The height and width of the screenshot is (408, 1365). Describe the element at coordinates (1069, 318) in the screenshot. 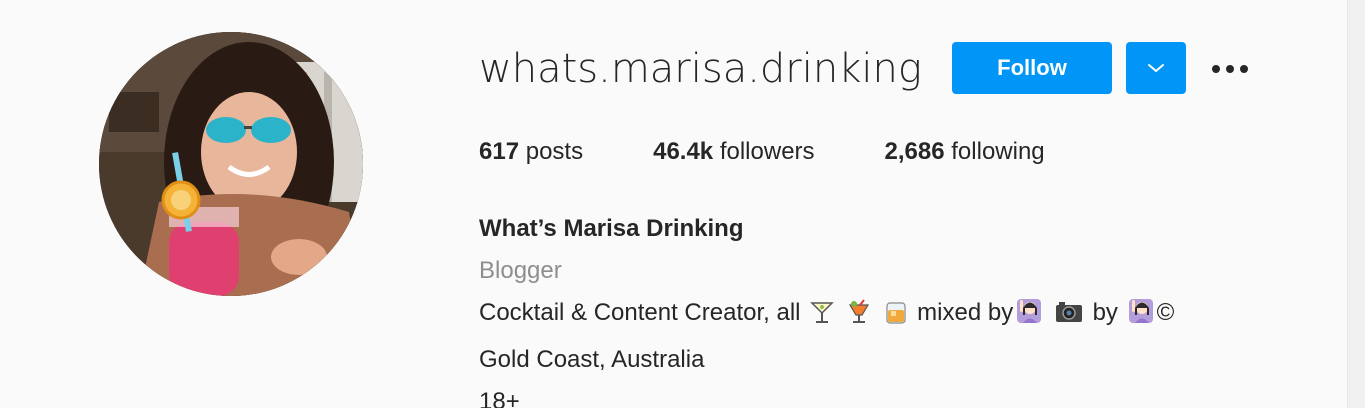

I see `camera-emoji` at that location.